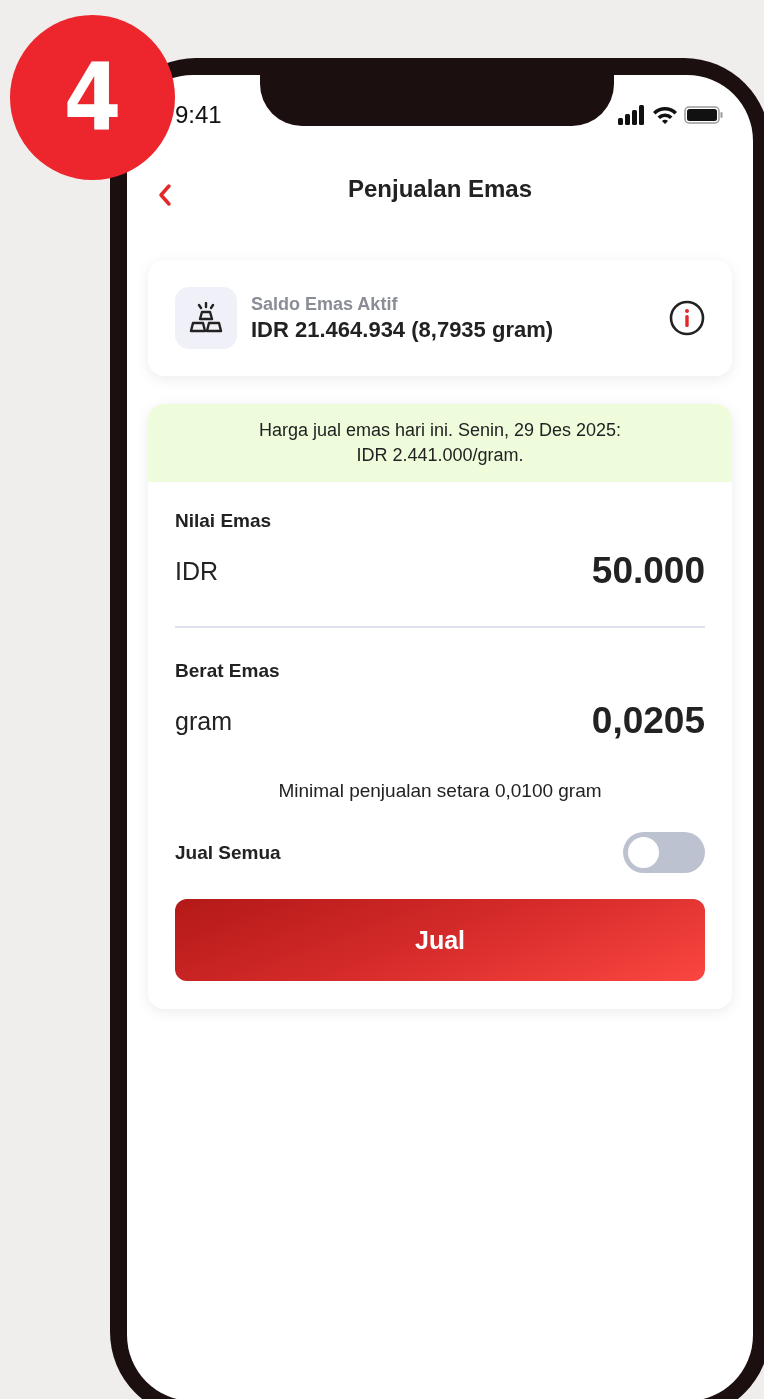 Image resolution: width=764 pixels, height=1399 pixels. Describe the element at coordinates (440, 791) in the screenshot. I see `minimum-note: Minimal penjualan setara 0,0100 gram` at that location.